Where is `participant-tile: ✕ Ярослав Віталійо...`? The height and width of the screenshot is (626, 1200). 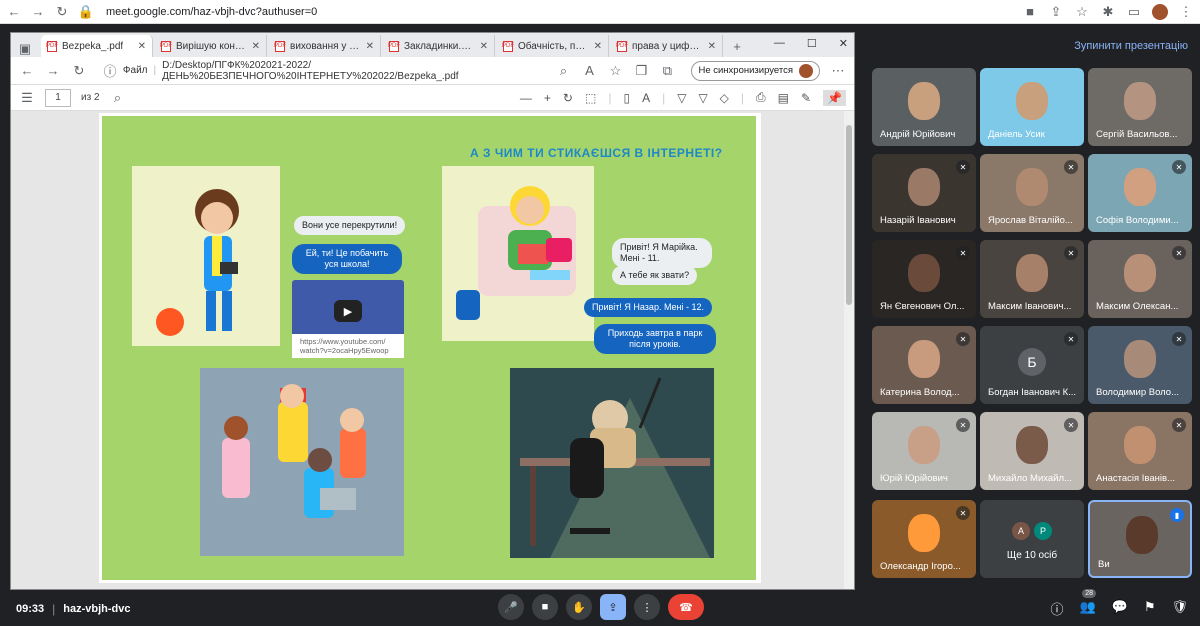 participant-tile: ✕ Ярослав Віталійо... is located at coordinates (1032, 193).